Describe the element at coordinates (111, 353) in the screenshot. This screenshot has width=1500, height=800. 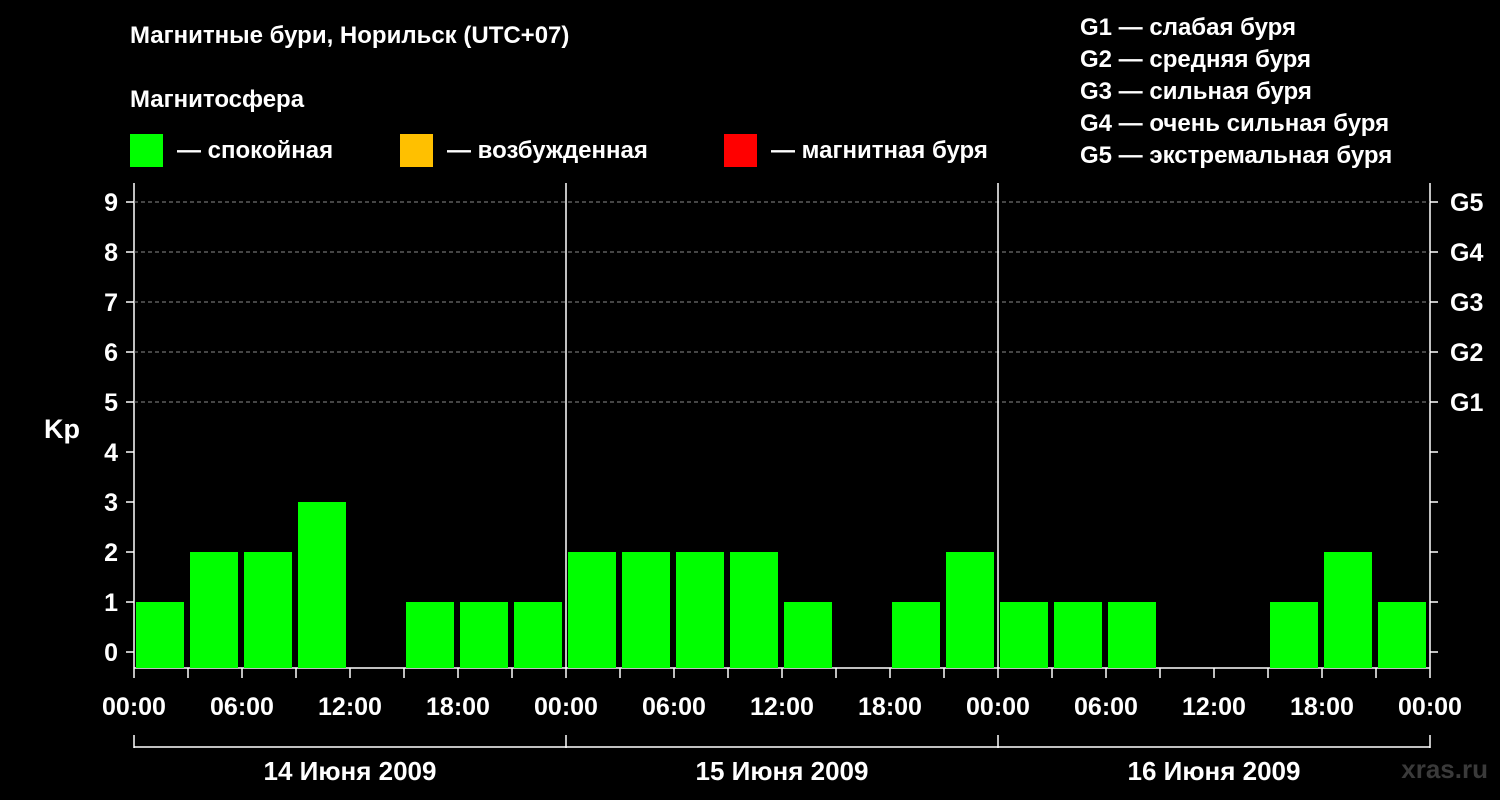
I see `y-tick-label: 6` at that location.